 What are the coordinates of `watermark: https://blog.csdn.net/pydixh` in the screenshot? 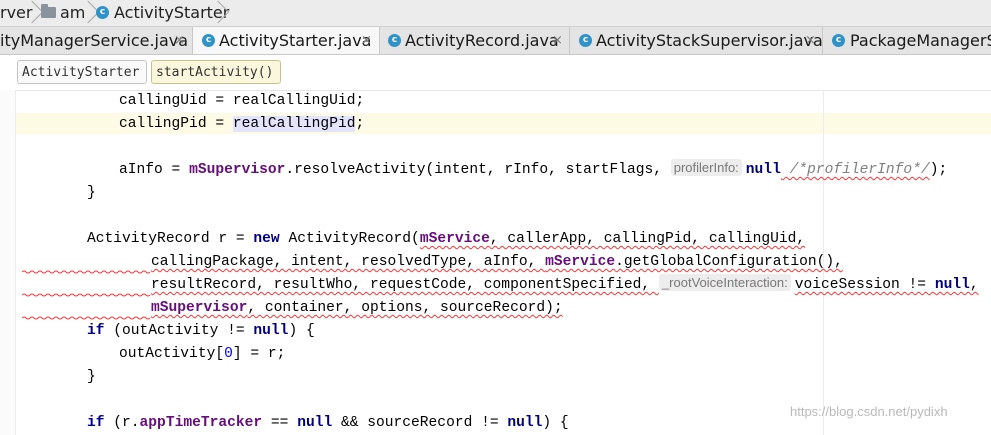 It's located at (869, 411).